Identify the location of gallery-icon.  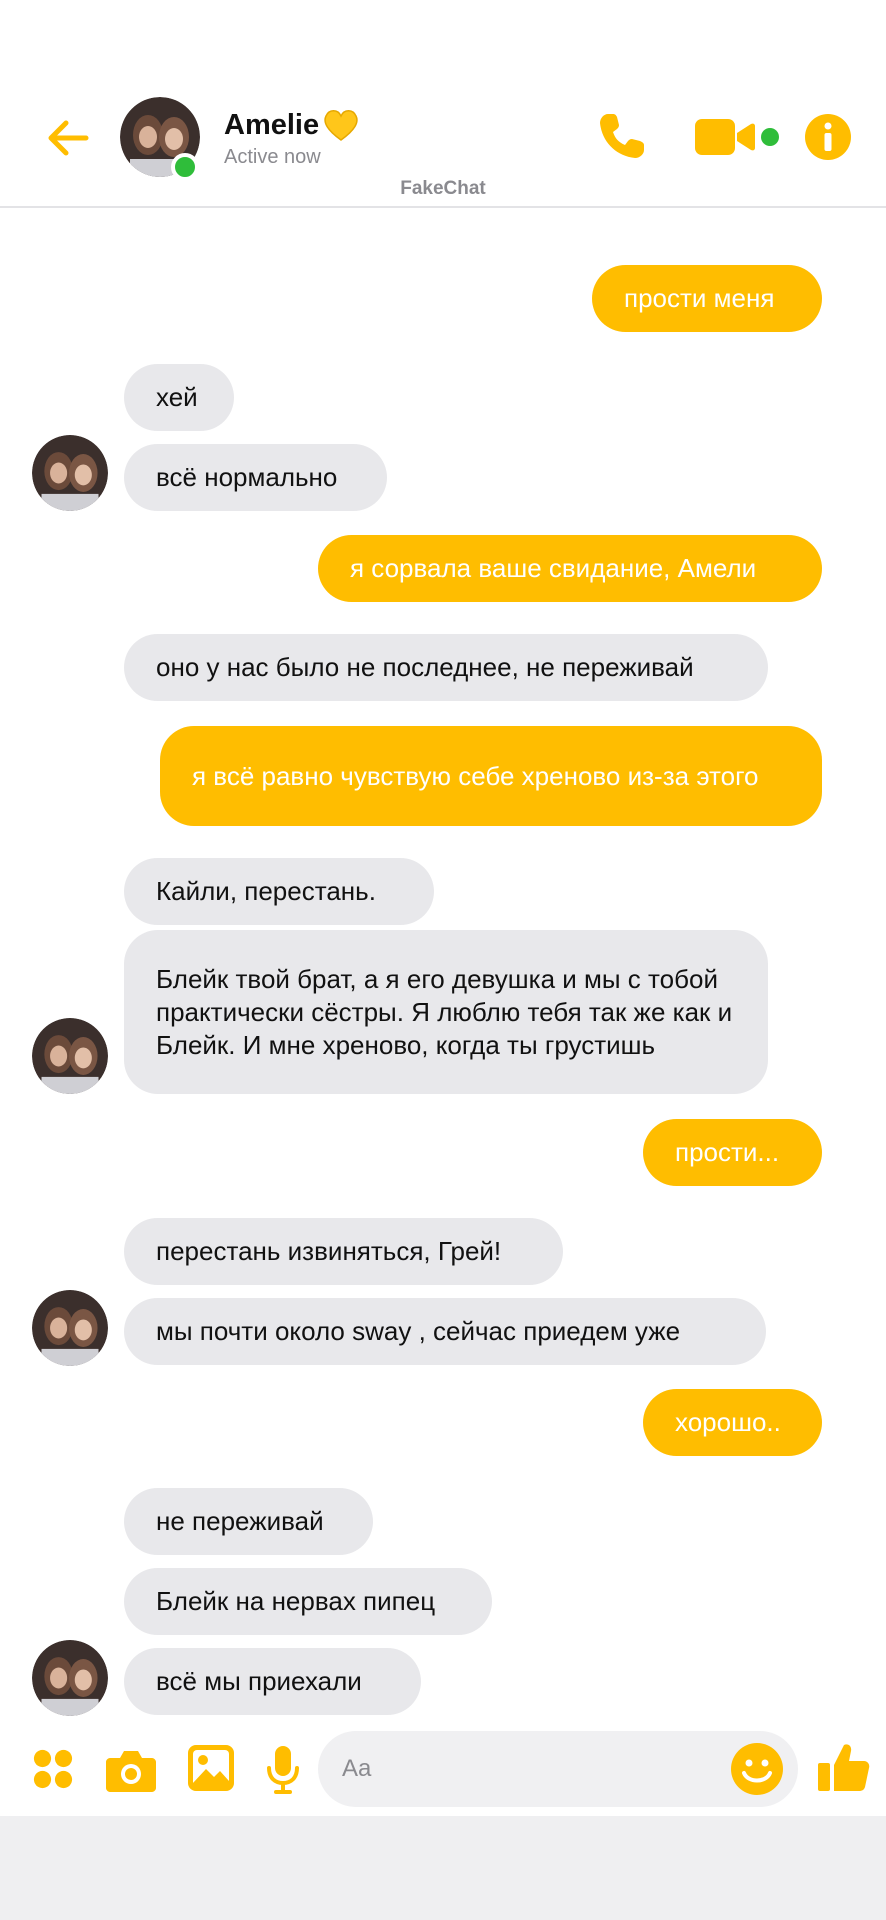
(211, 1768).